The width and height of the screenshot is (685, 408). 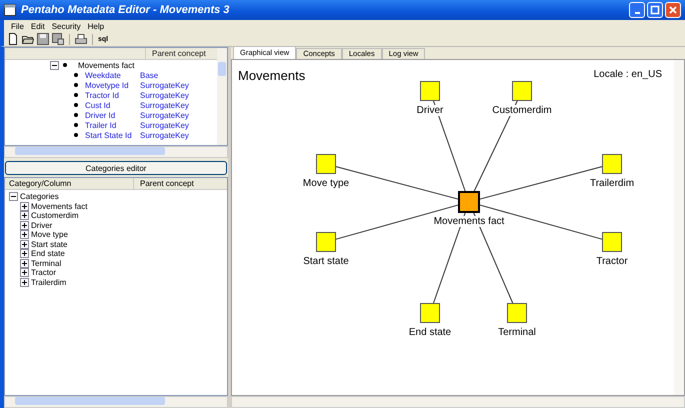 What do you see at coordinates (430, 110) in the screenshot?
I see `node-label: Driver` at bounding box center [430, 110].